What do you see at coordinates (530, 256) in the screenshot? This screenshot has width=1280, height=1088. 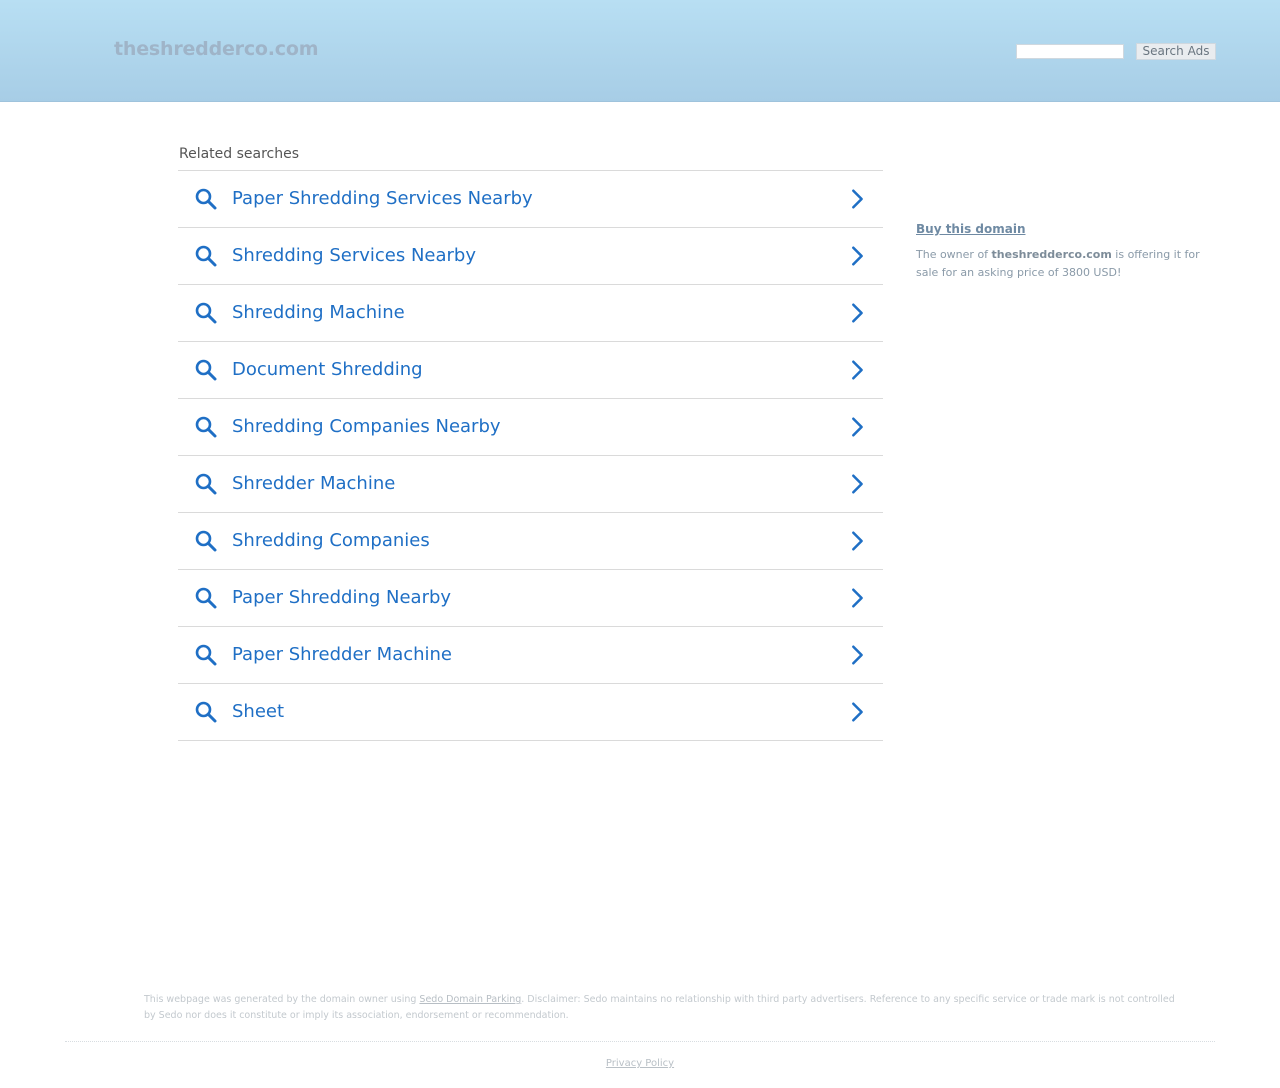 I see `related-search-item: Shredding Services Nearby` at bounding box center [530, 256].